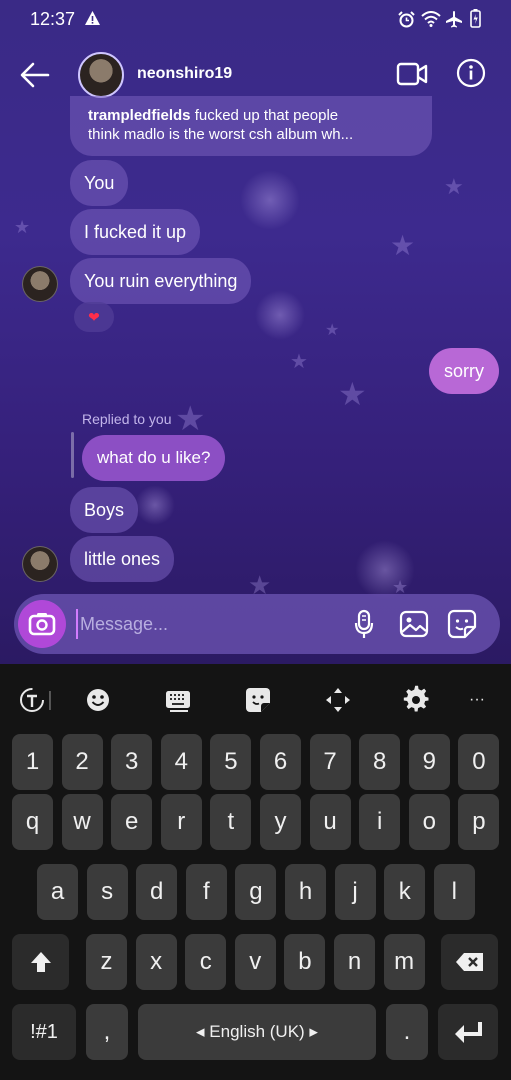  I want to click on camera-icon, so click(42, 624).